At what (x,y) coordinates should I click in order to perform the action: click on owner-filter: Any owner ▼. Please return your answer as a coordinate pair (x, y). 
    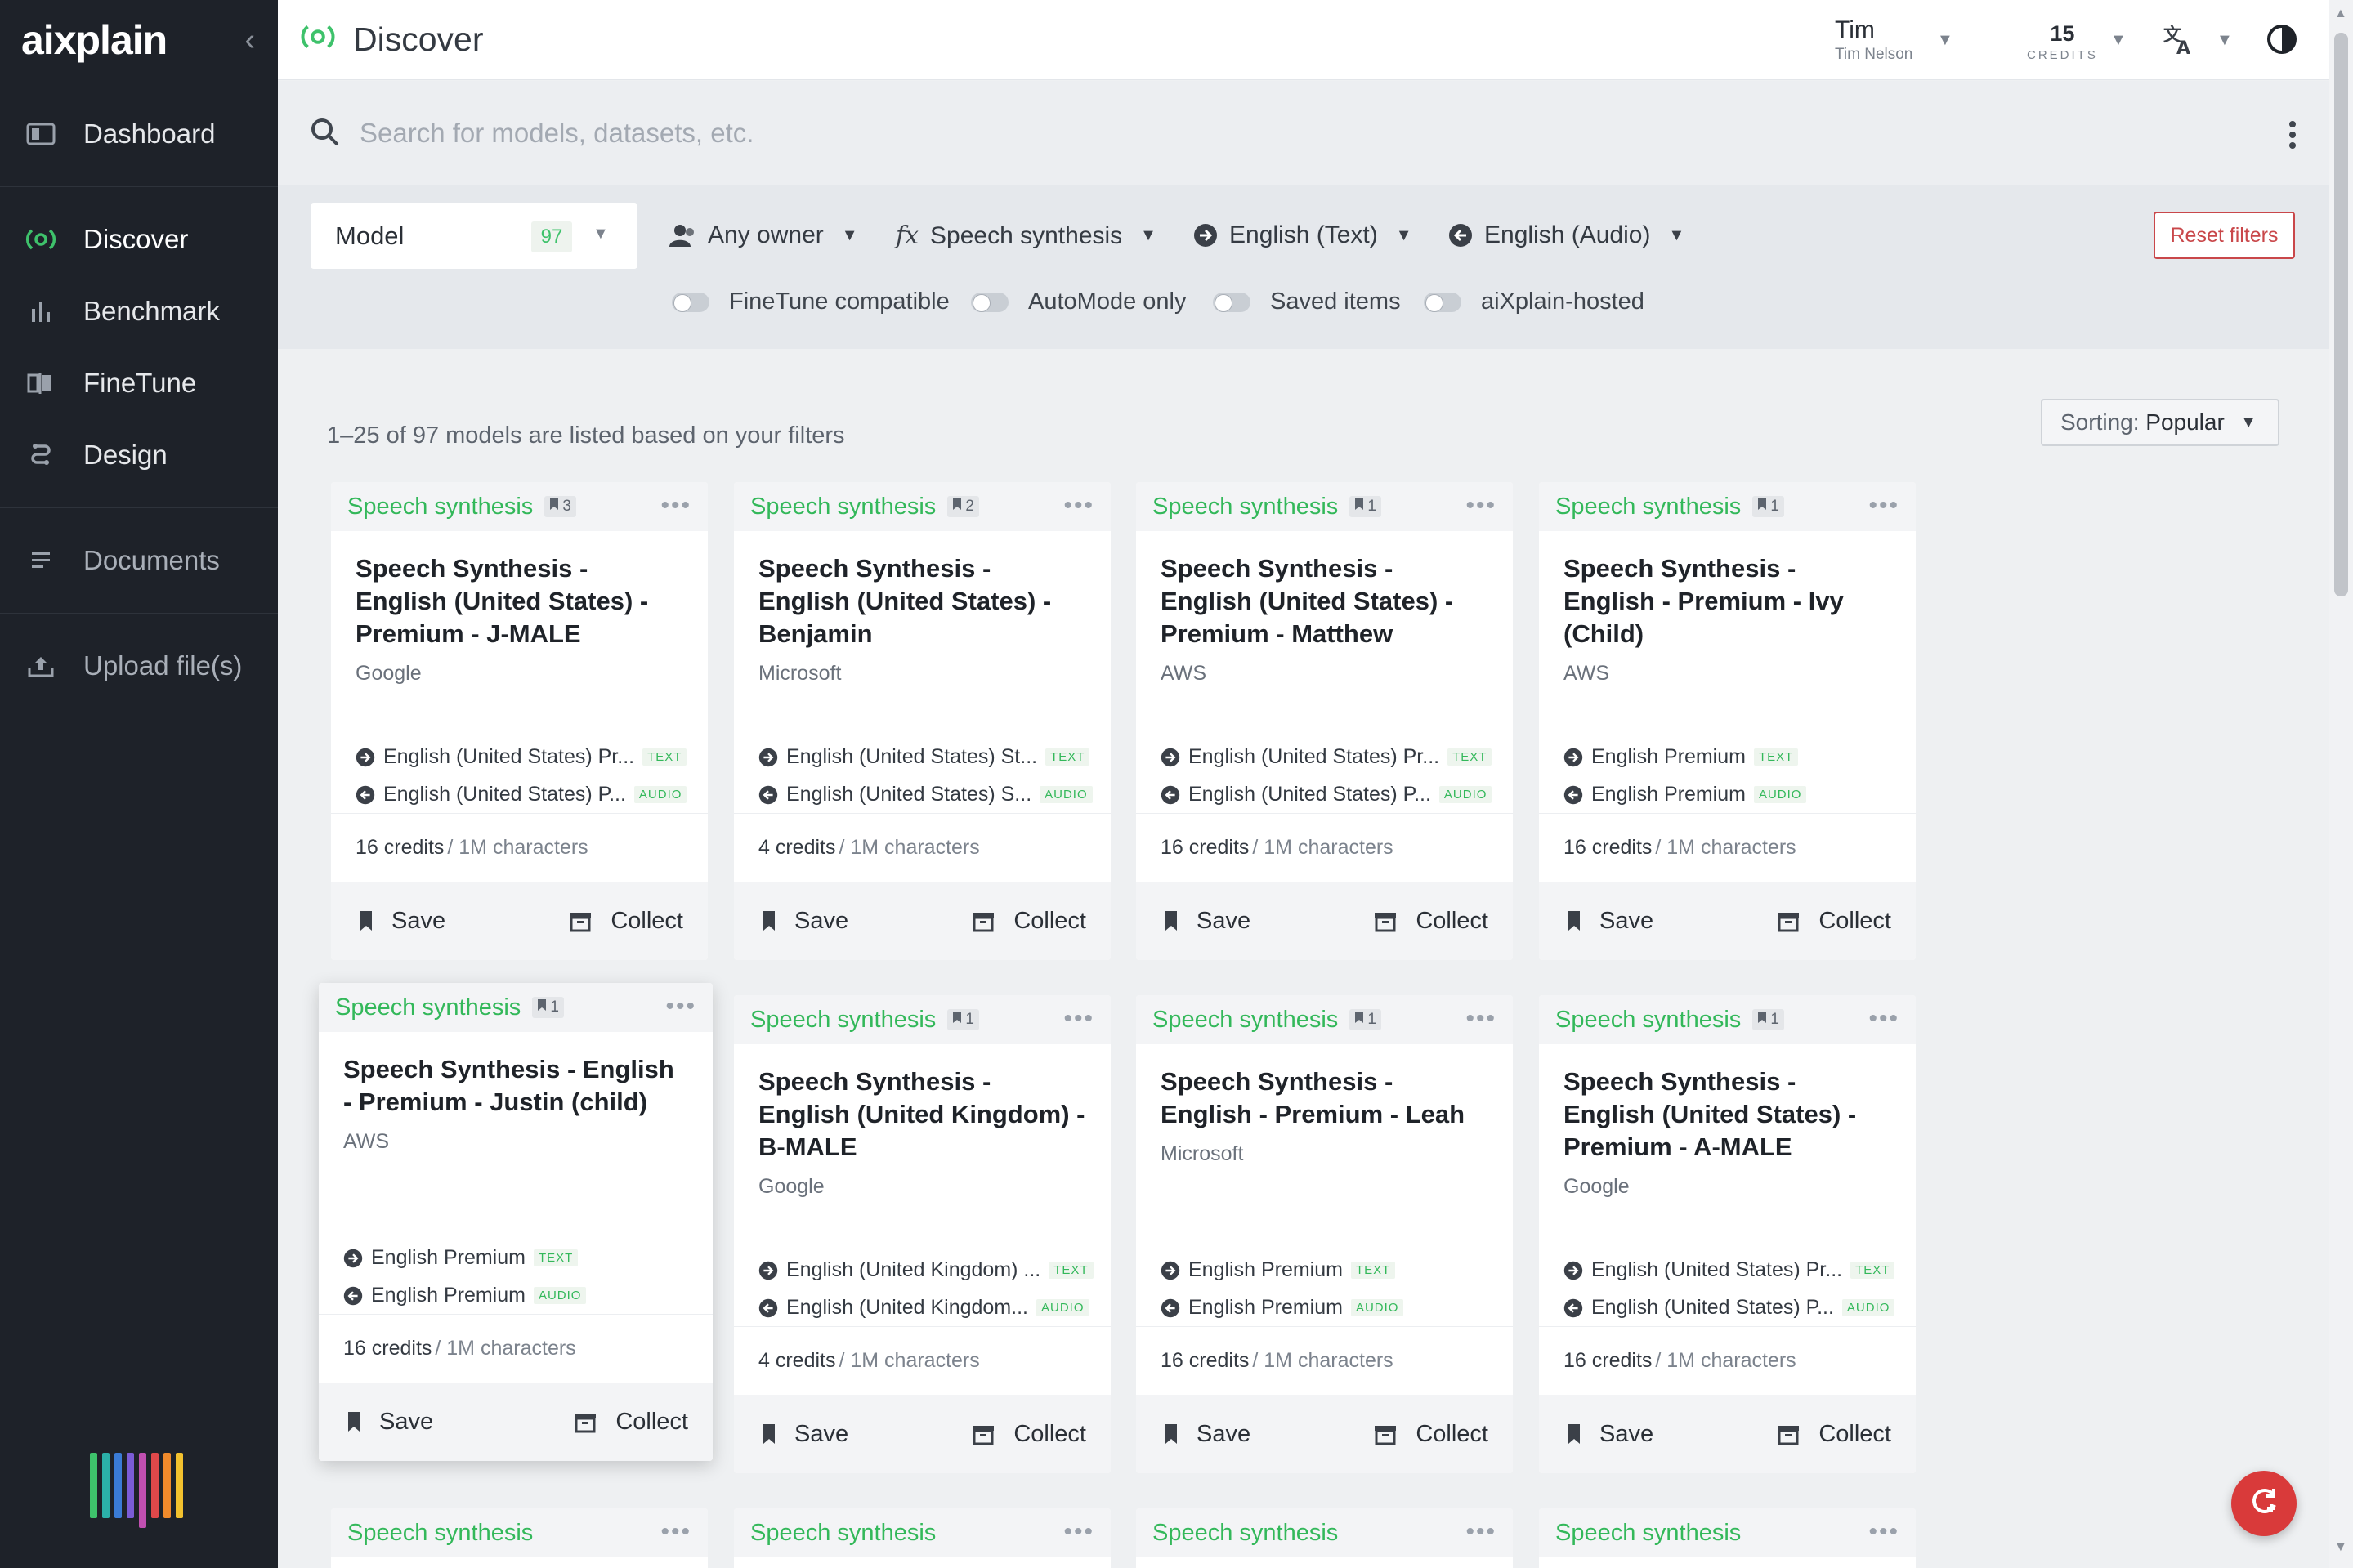
    Looking at the image, I should click on (763, 235).